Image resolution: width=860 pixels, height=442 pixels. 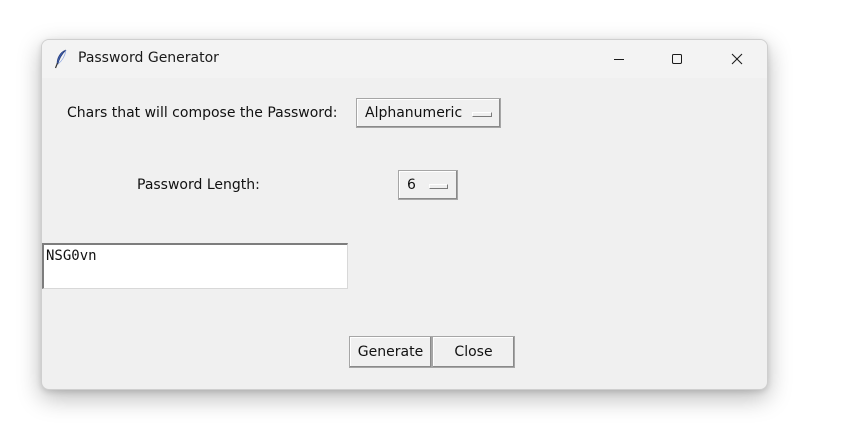 I want to click on length-option-menu: 6, so click(x=428, y=185).